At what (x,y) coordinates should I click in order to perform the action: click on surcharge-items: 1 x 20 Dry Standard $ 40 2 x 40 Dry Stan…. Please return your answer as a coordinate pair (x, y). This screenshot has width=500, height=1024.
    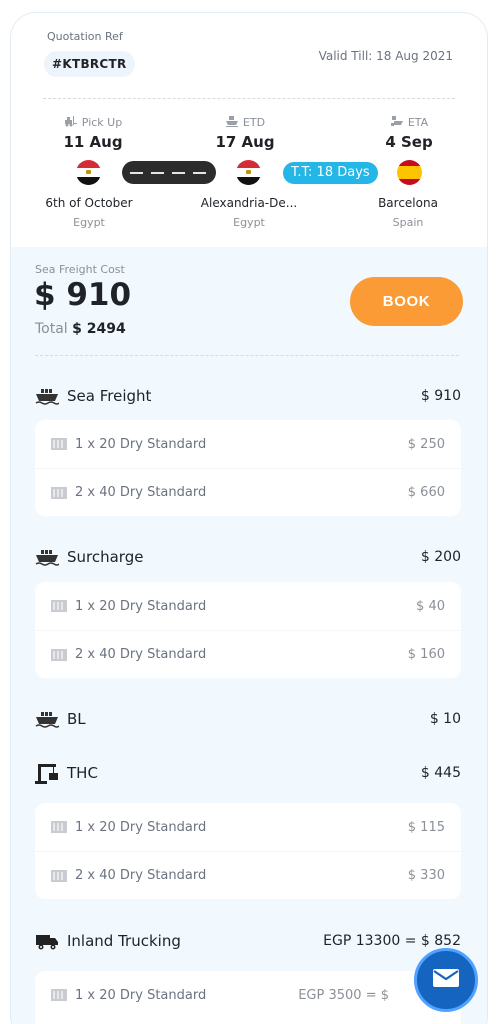
    Looking at the image, I should click on (248, 630).